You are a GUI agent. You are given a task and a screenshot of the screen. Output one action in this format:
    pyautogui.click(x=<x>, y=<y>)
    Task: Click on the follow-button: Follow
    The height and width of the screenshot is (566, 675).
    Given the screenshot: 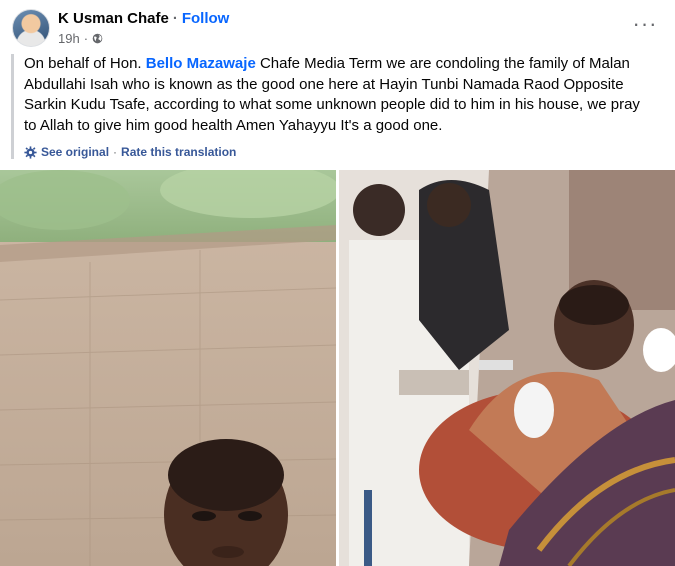 What is the action you would take?
    pyautogui.click(x=206, y=18)
    